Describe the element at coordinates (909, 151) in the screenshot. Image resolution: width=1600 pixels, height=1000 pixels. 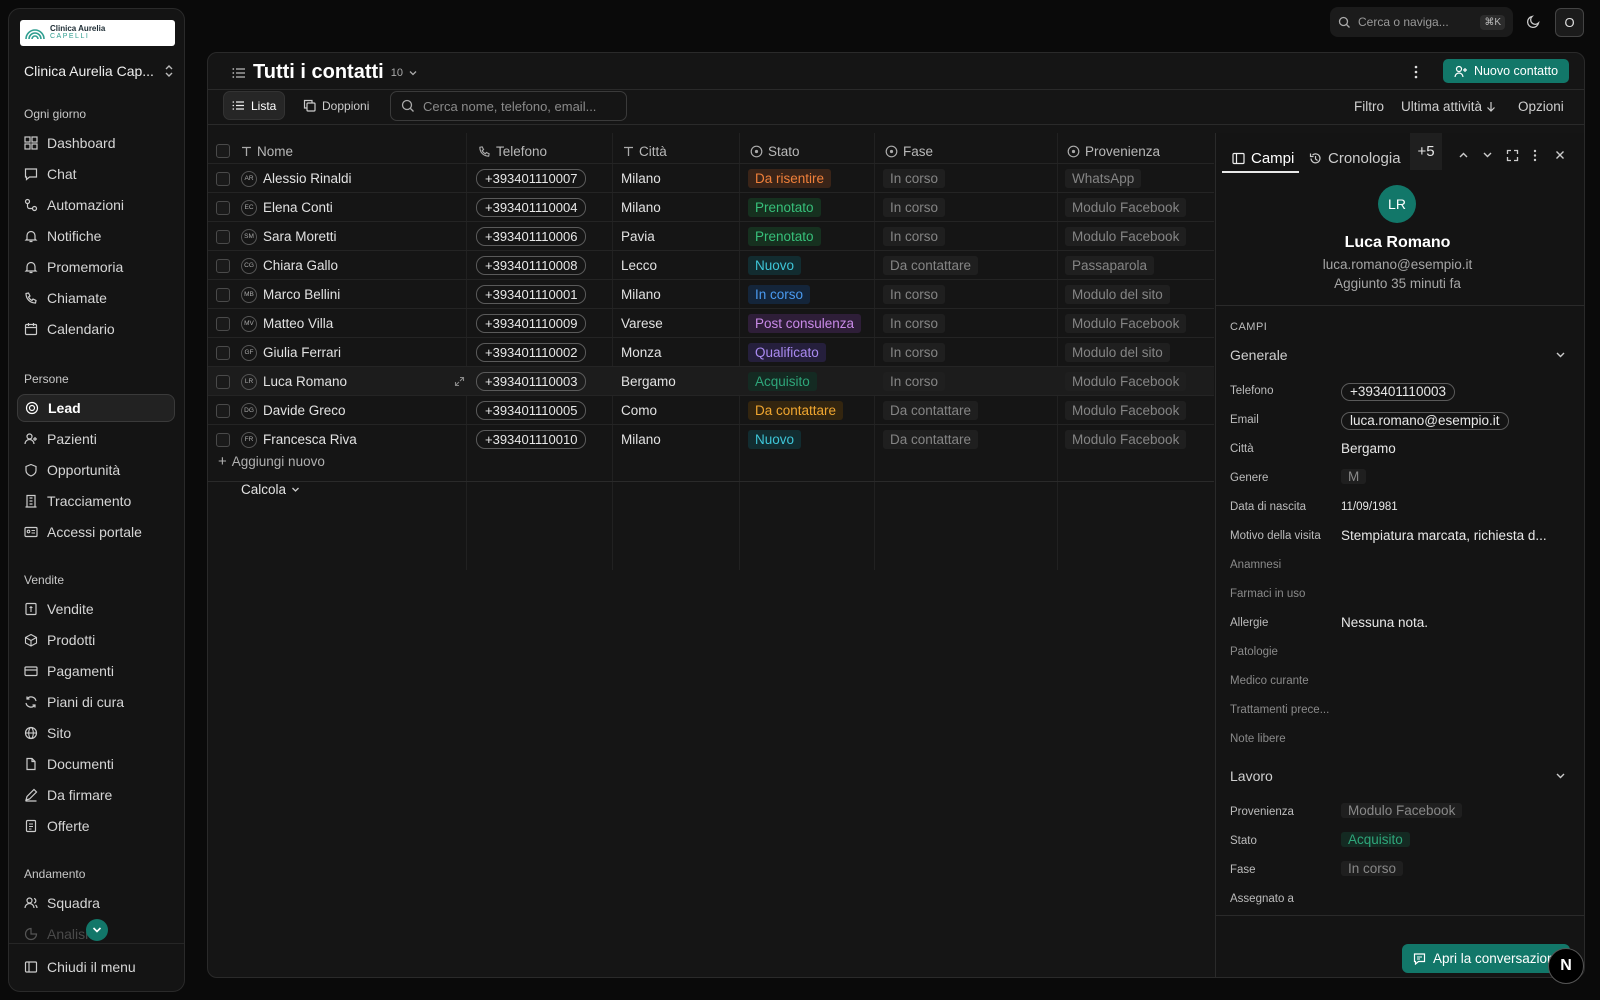
I see `column-header-phase: Fase` at that location.